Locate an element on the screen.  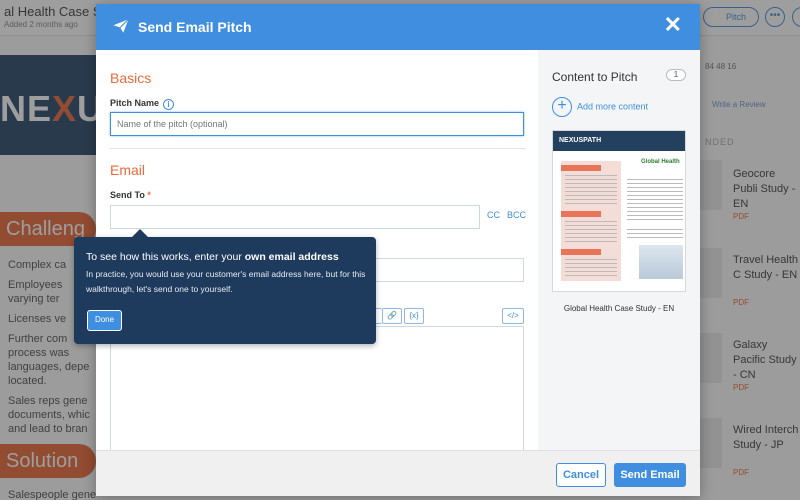
document-name: Global Health Case Study - EN is located at coordinates (619, 308).